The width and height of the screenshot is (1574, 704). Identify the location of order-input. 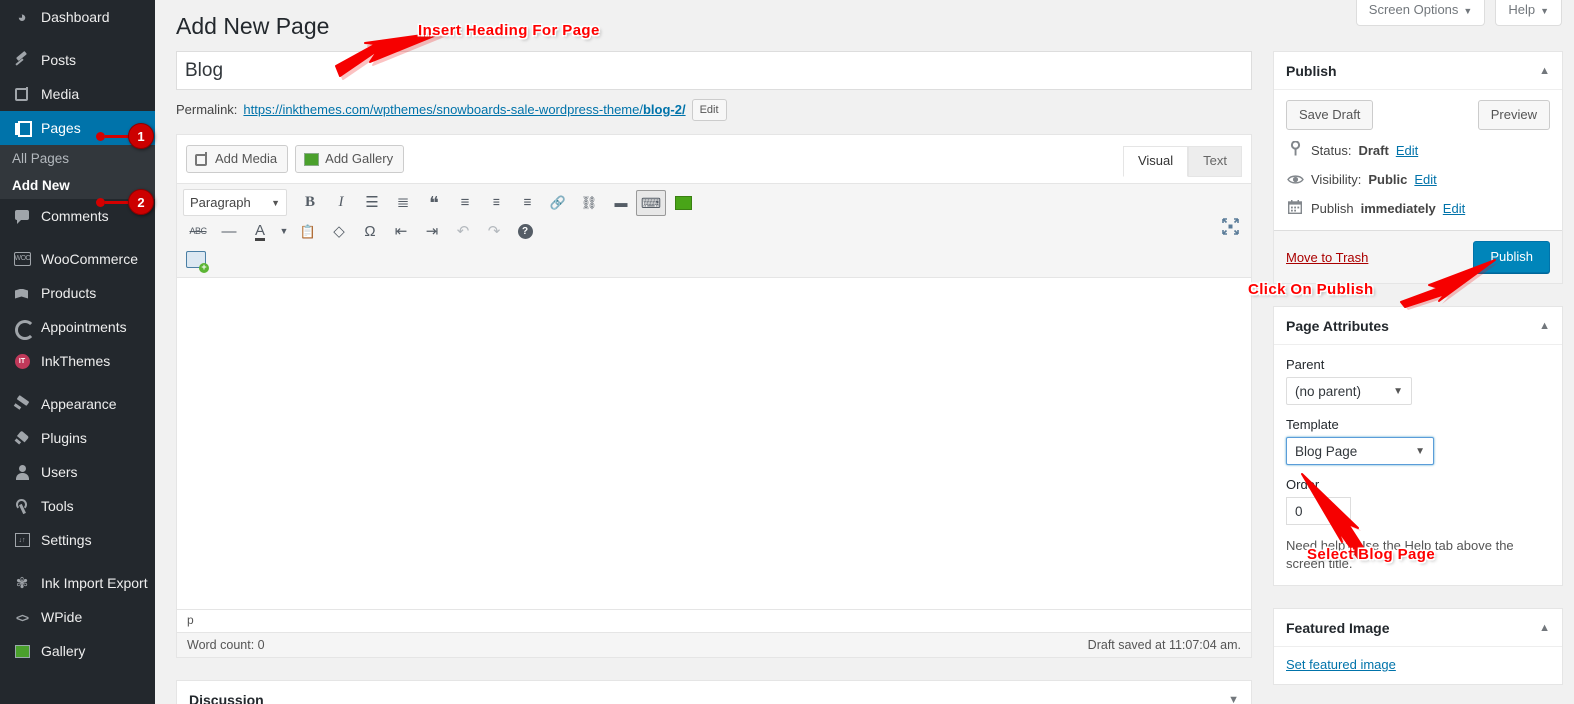
(1318, 511).